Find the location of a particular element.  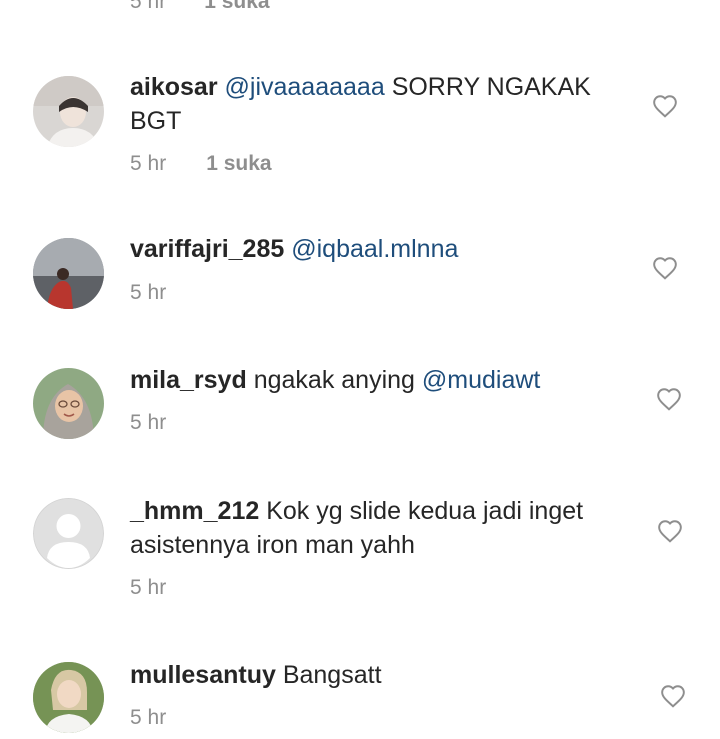

comment-text: aikosar @jivaaaaaaaa SORRY NGAKAK BGT is located at coordinates (380, 104).